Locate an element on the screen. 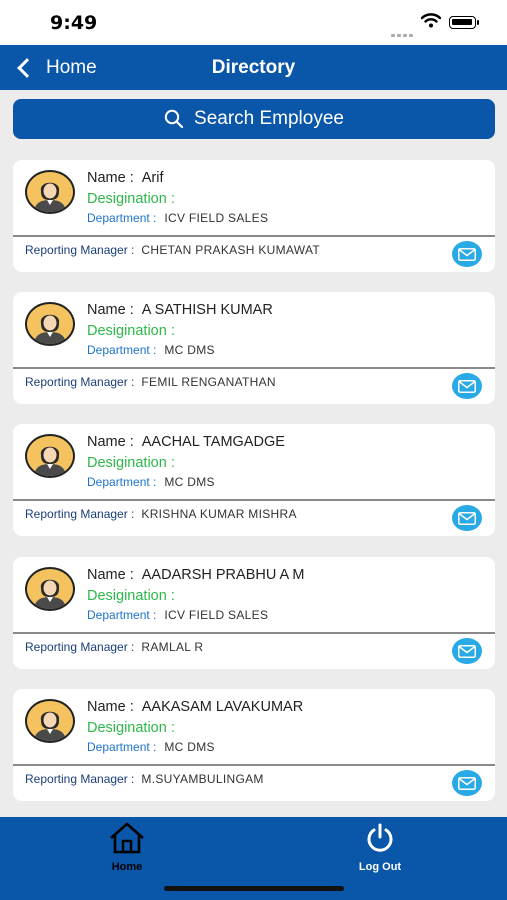  search-label: Search Employee is located at coordinates (269, 118).